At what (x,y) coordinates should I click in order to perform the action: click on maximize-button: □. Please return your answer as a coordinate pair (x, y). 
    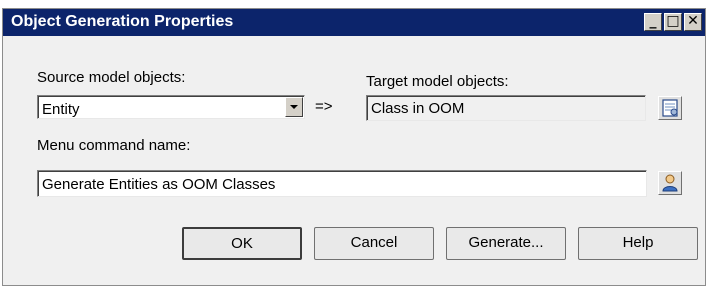
    Looking at the image, I should click on (673, 22).